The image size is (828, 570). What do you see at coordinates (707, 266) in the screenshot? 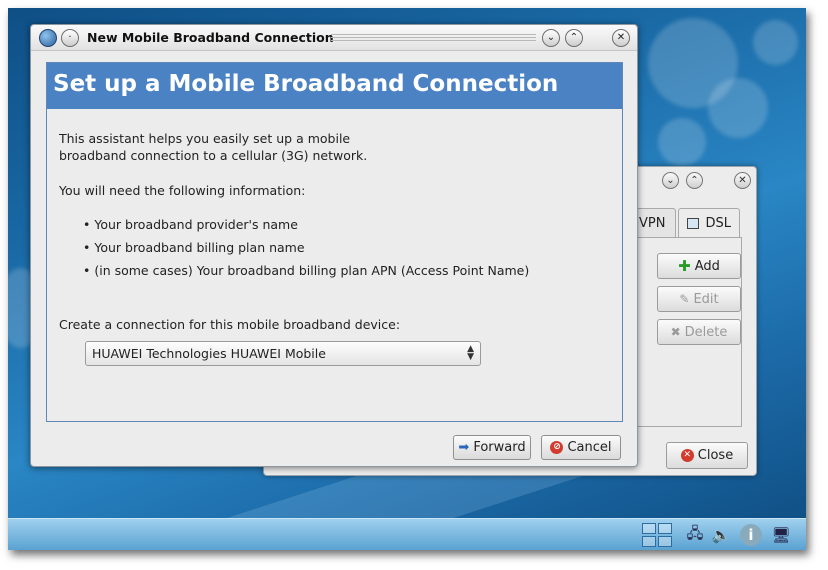
I see `add-button-label: Add` at bounding box center [707, 266].